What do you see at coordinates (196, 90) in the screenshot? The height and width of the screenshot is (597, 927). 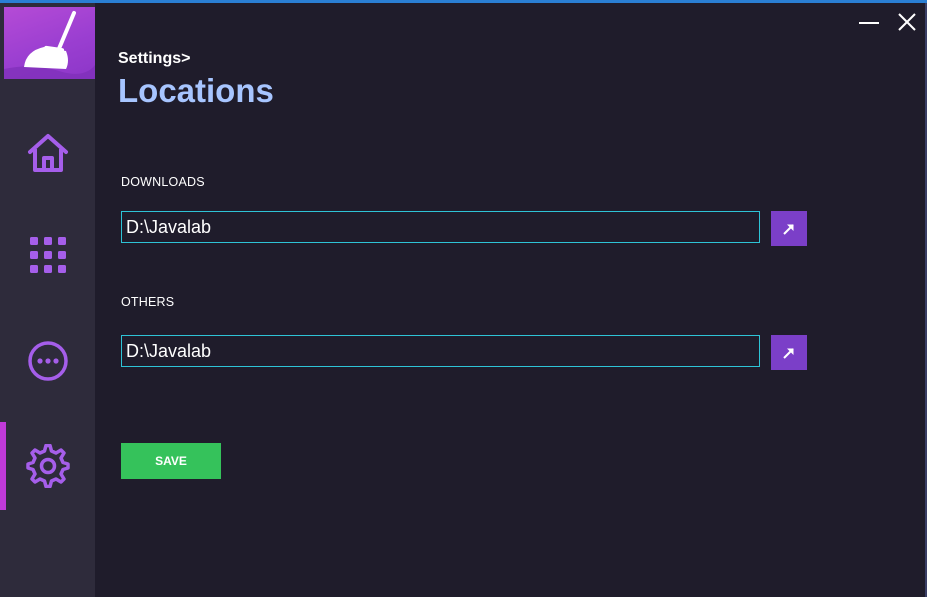 I see `page-title: Locations` at bounding box center [196, 90].